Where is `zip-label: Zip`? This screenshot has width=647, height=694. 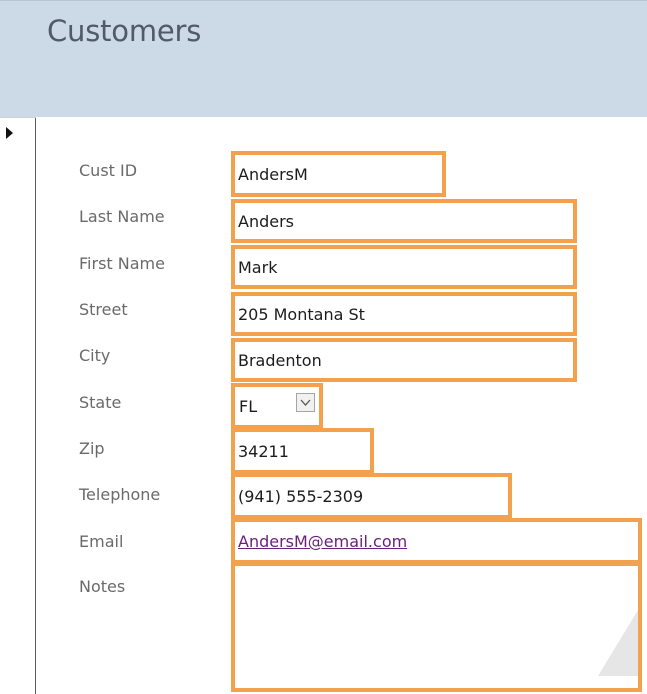 zip-label: Zip is located at coordinates (92, 448).